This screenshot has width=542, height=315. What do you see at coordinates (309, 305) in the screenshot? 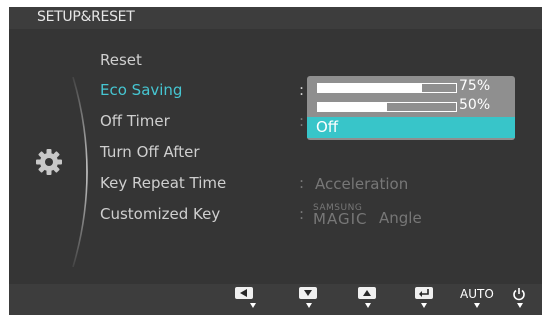
I see `down-button-pointer` at bounding box center [309, 305].